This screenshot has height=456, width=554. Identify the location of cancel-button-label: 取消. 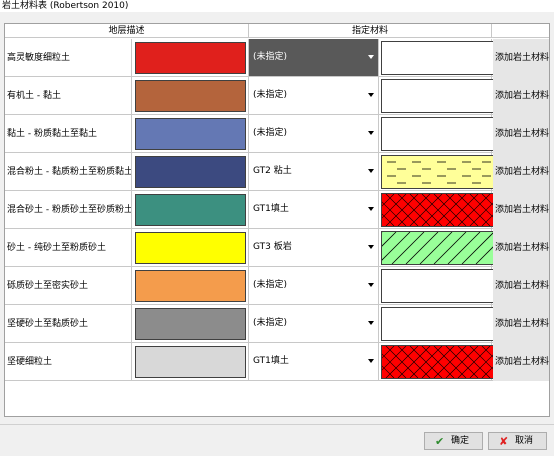
(524, 441).